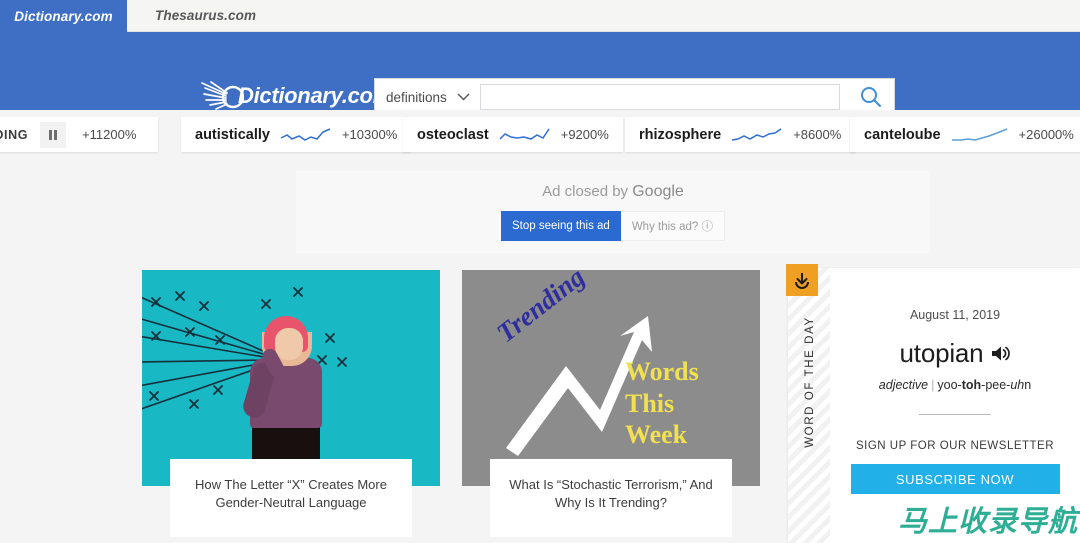 The width and height of the screenshot is (1080, 543). I want to click on pron-seg-1: toh, so click(971, 385).